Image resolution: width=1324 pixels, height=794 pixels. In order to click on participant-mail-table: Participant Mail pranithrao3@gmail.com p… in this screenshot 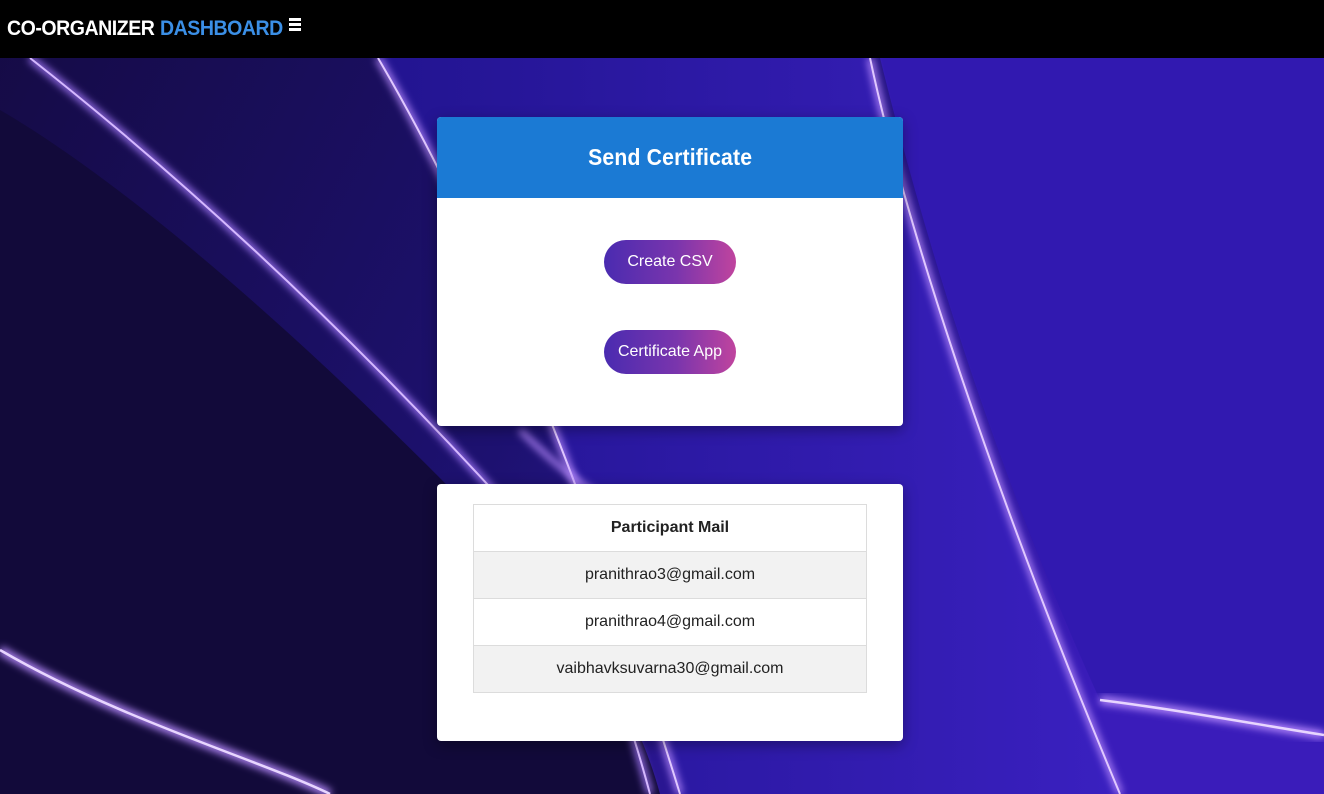, I will do `click(670, 598)`.